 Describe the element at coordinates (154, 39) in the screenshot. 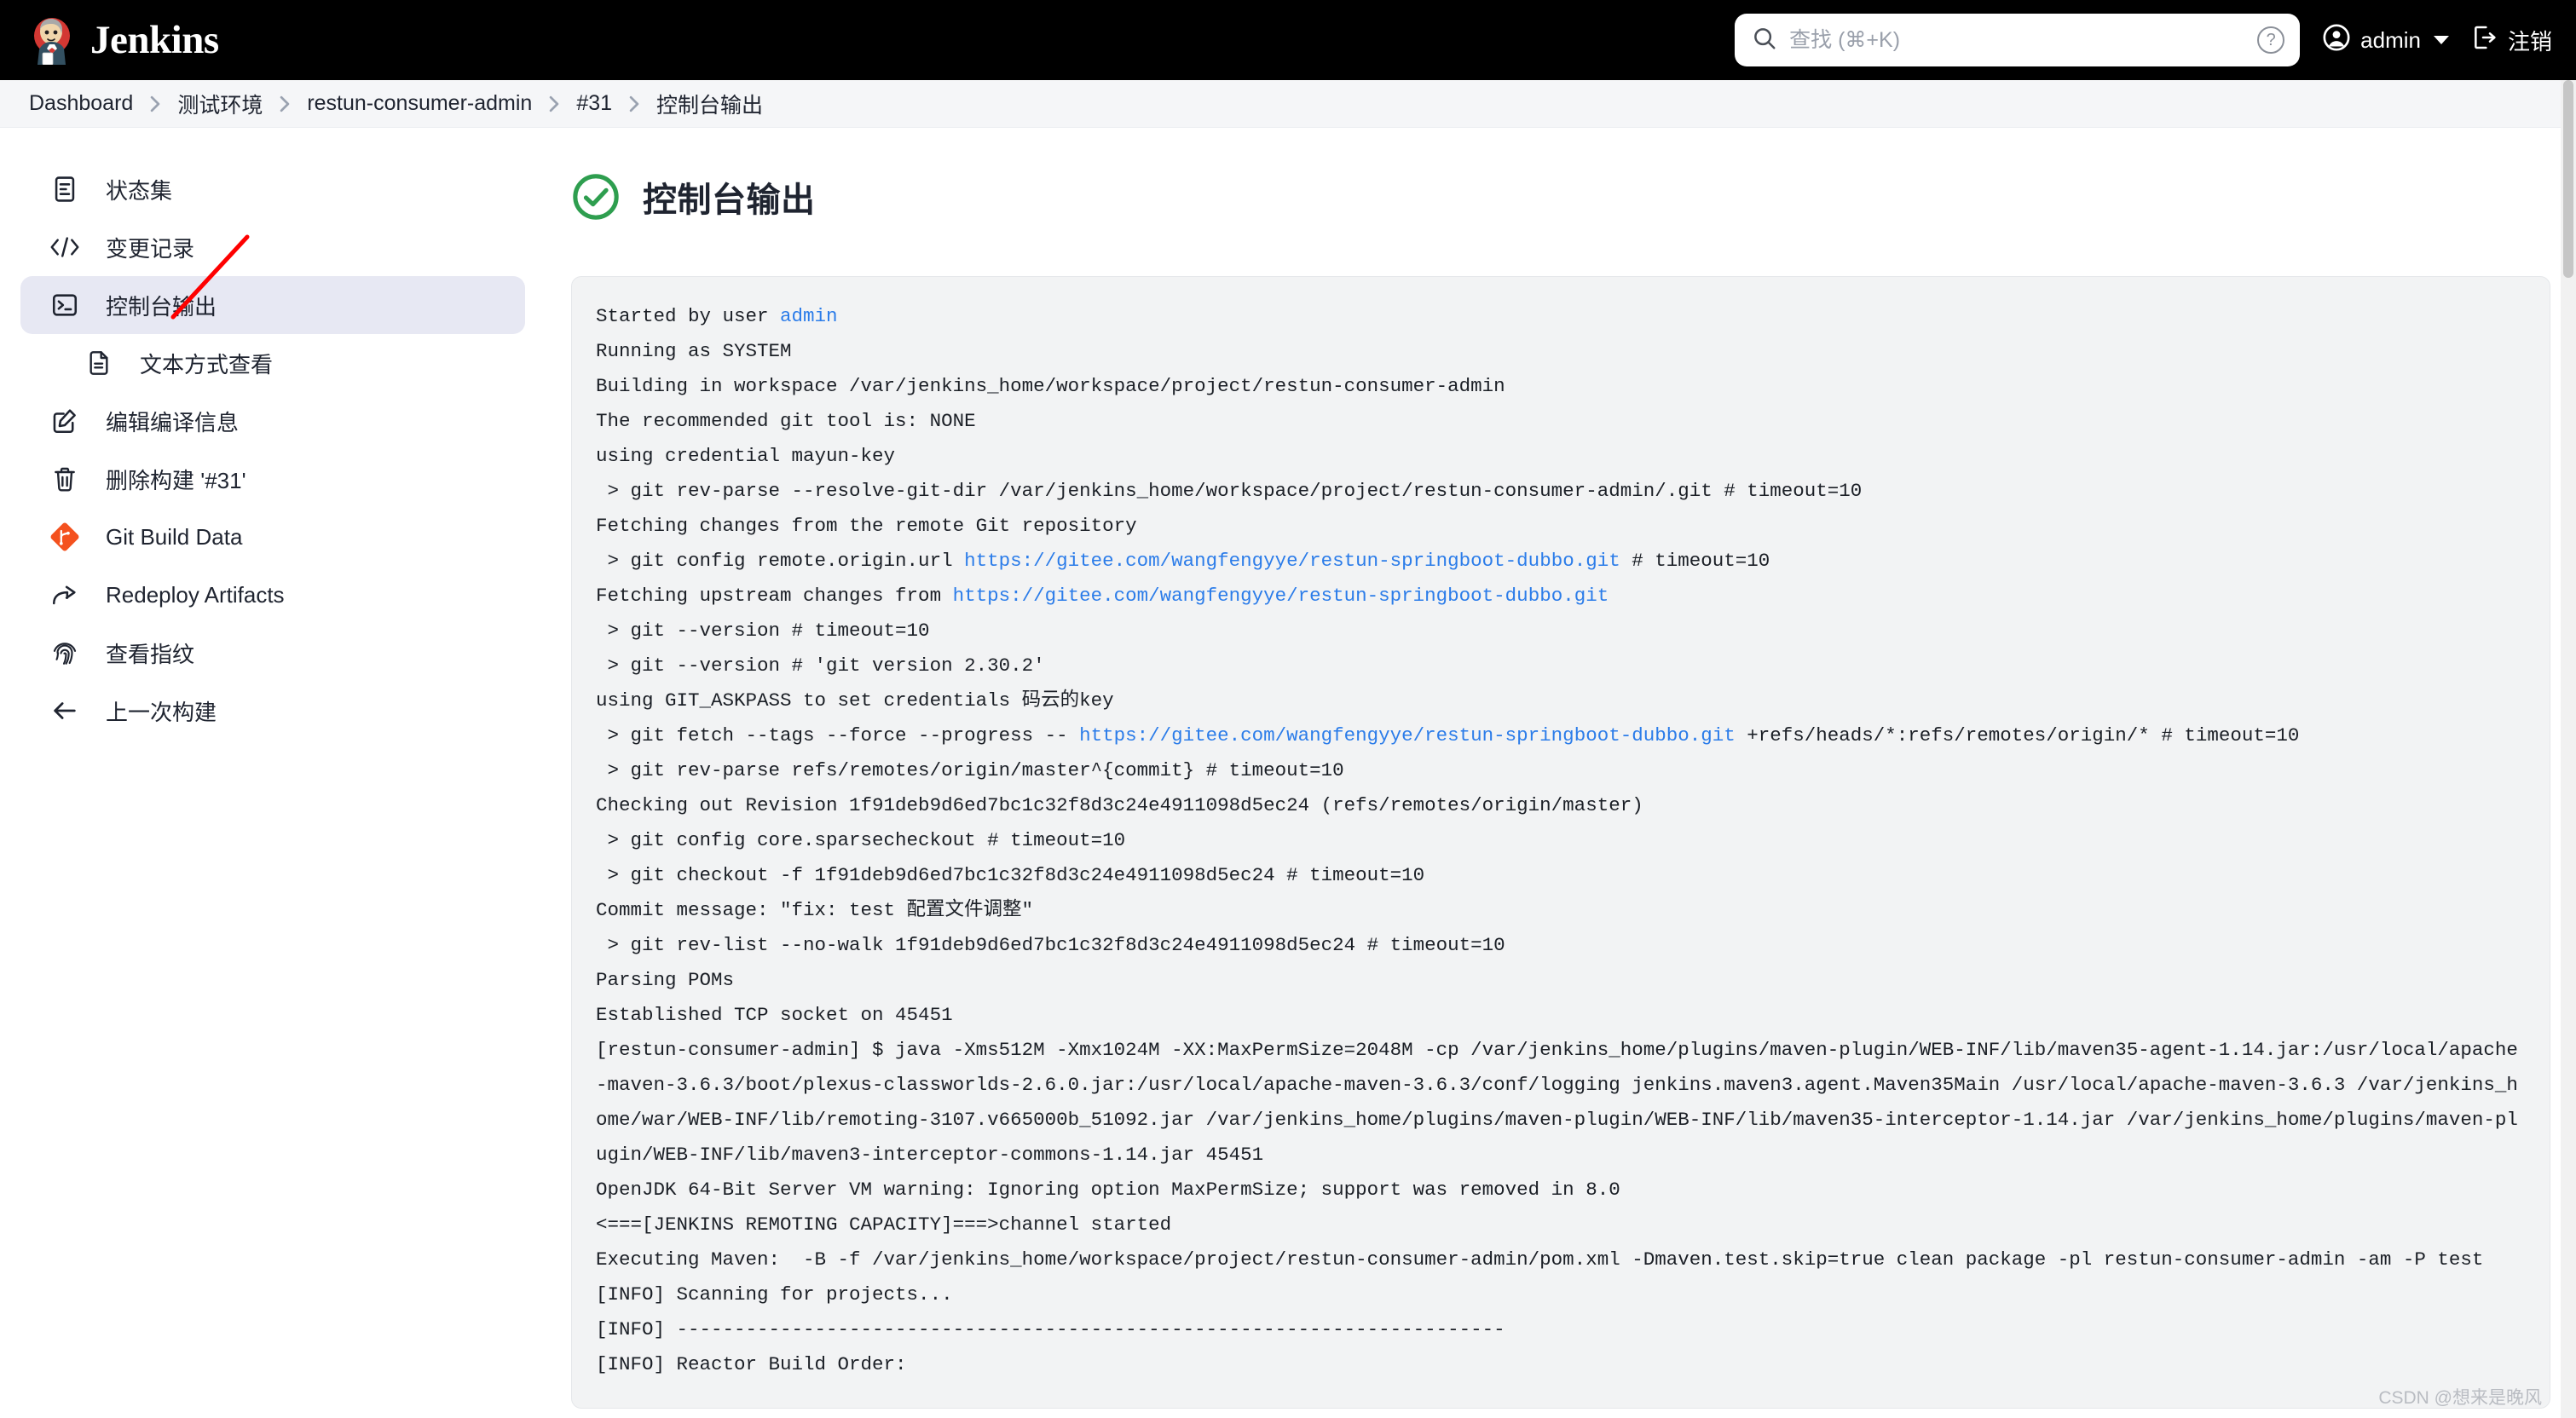

I see `brand-title: Jenkins` at that location.